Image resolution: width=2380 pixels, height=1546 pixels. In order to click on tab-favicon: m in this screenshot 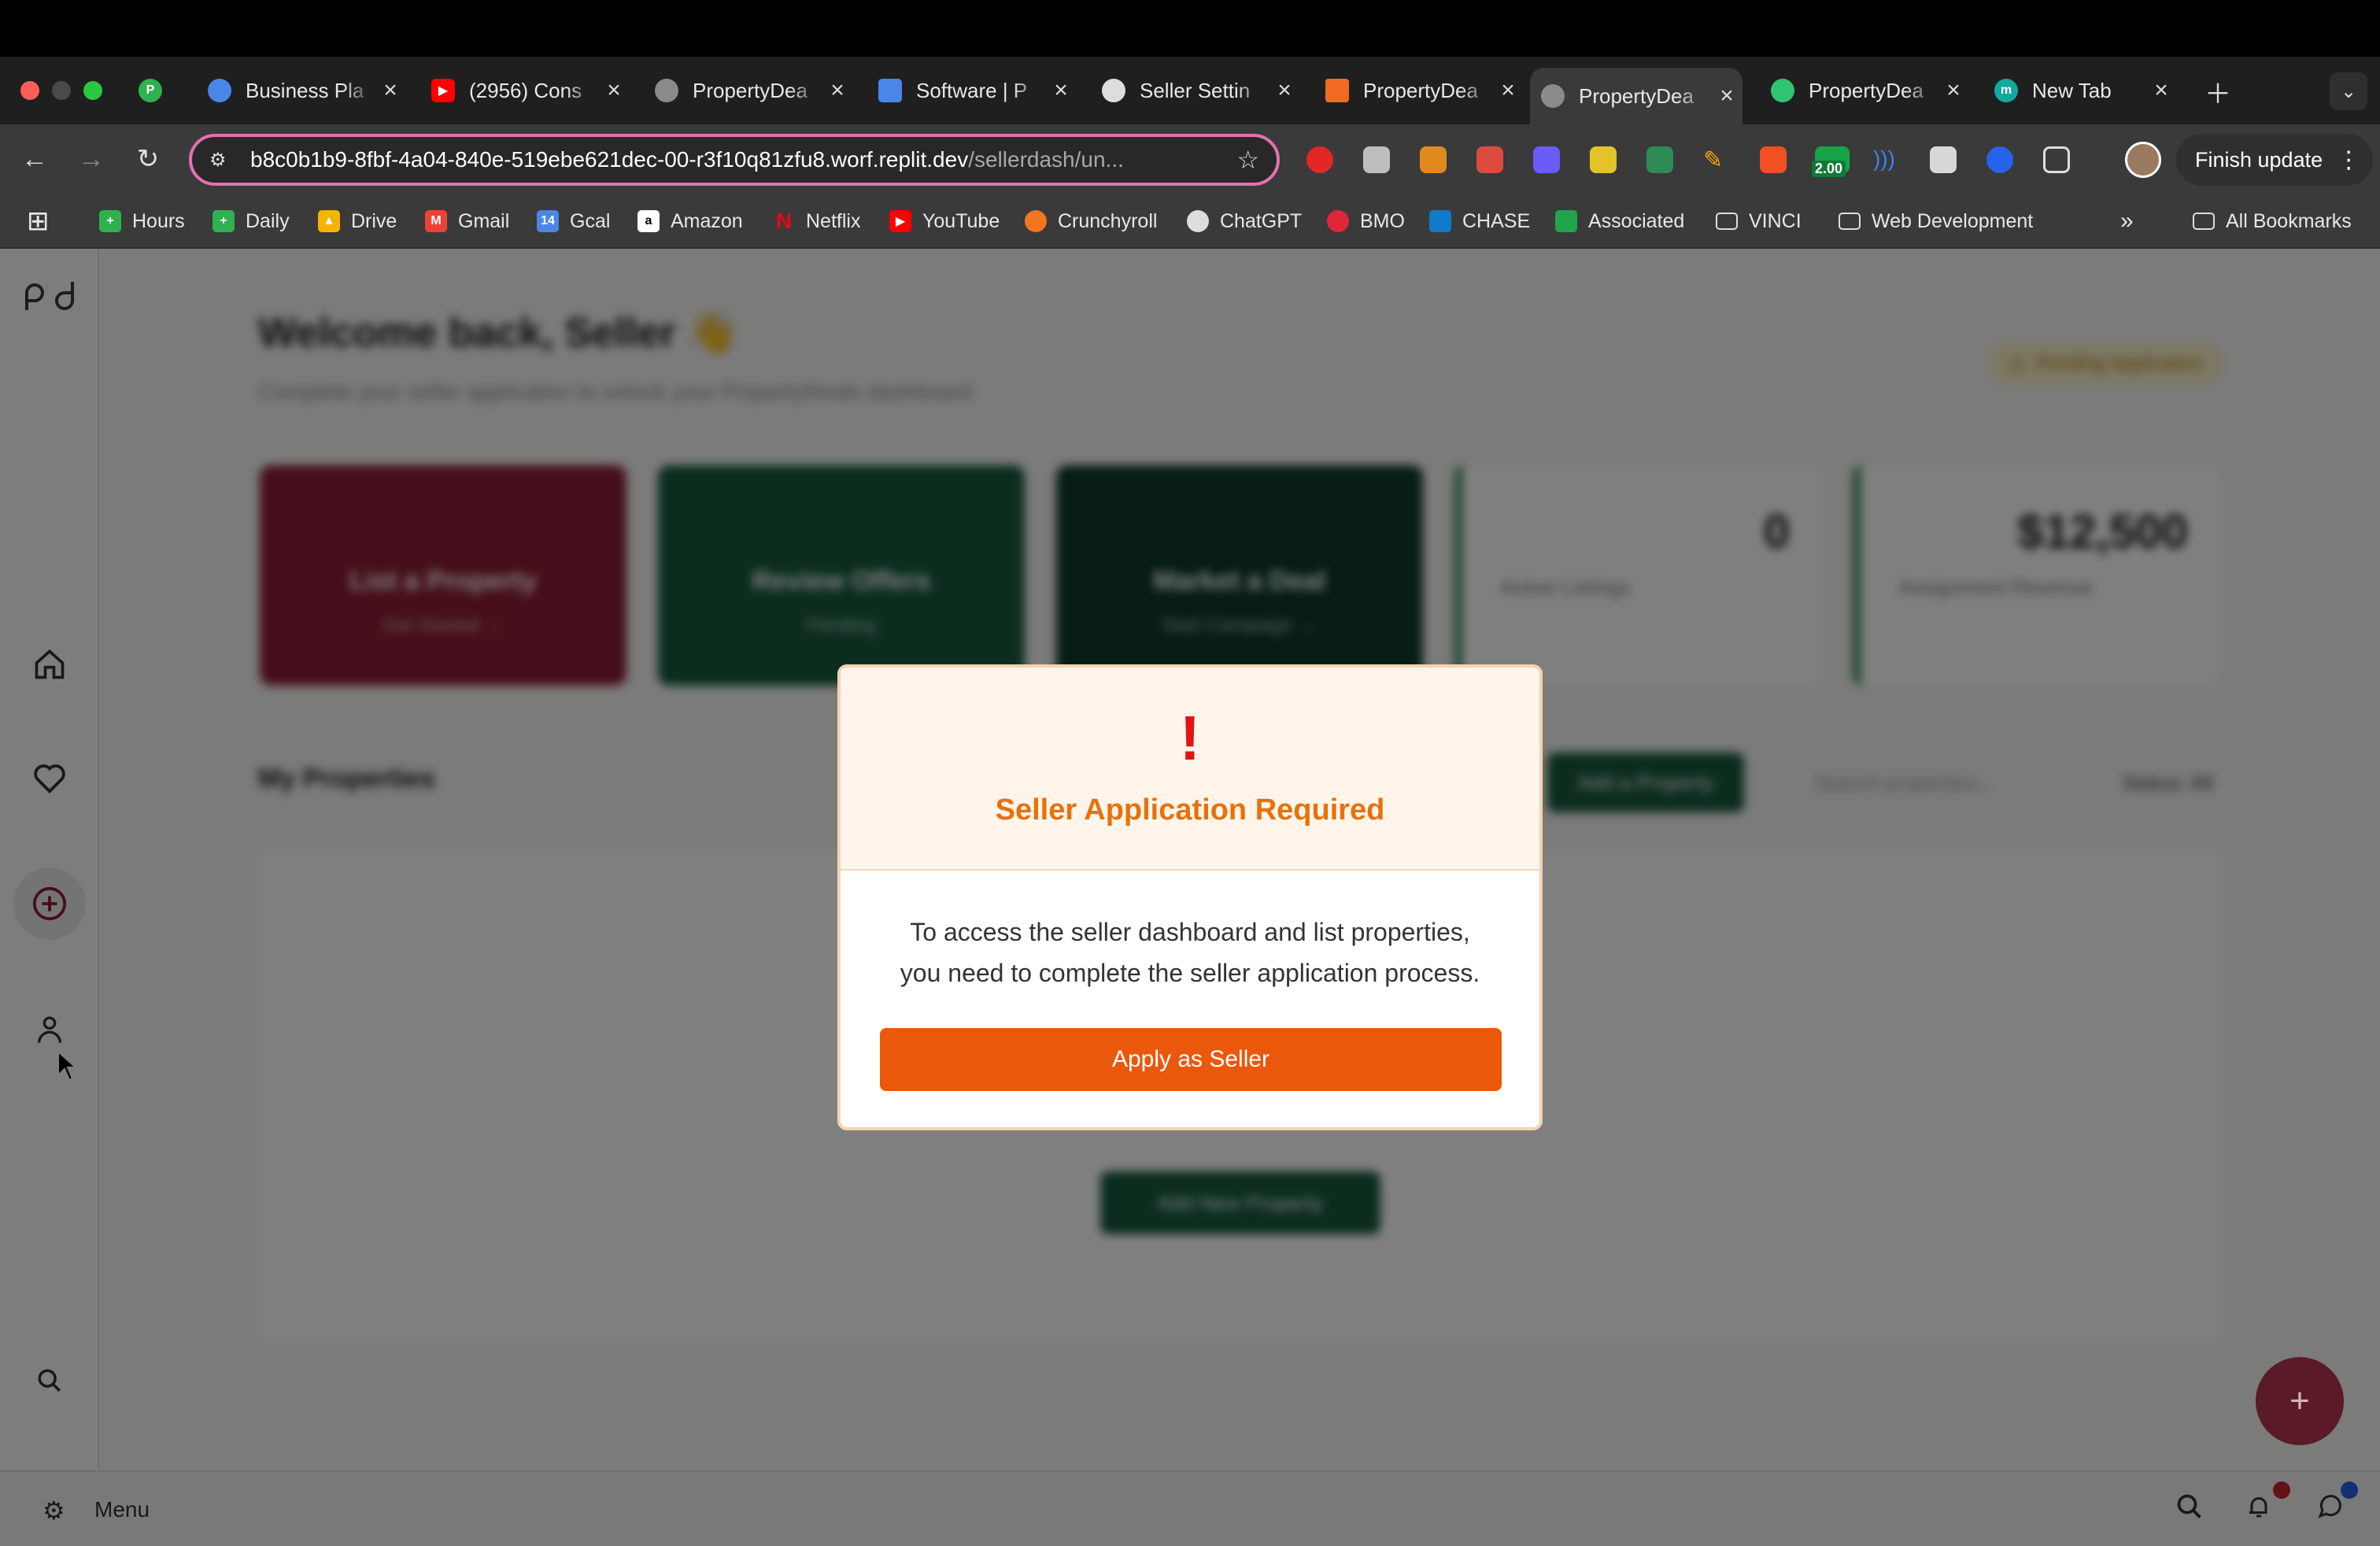, I will do `click(2006, 90)`.